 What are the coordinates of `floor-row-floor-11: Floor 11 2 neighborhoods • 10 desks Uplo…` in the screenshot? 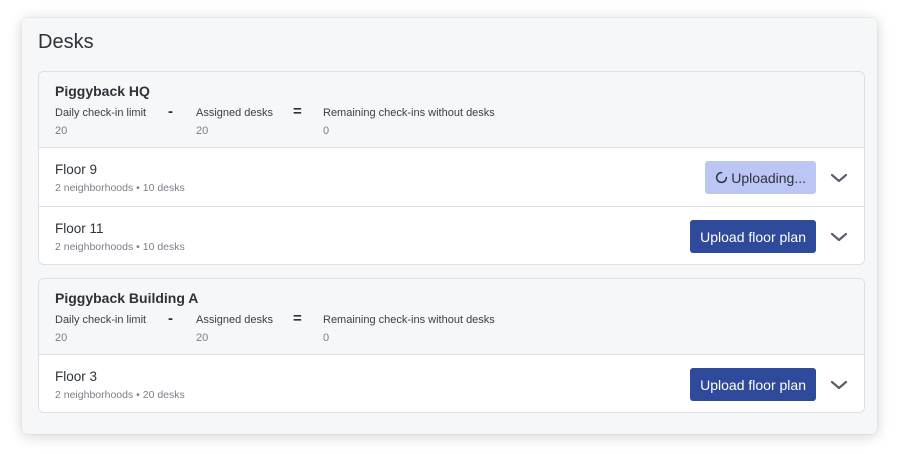 It's located at (451, 235).